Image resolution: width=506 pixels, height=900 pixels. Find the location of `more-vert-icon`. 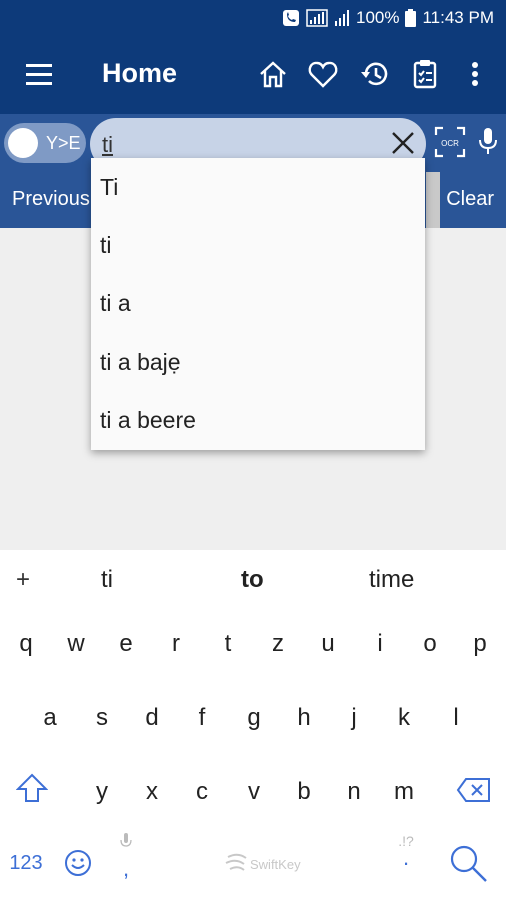

more-vert-icon is located at coordinates (475, 74).